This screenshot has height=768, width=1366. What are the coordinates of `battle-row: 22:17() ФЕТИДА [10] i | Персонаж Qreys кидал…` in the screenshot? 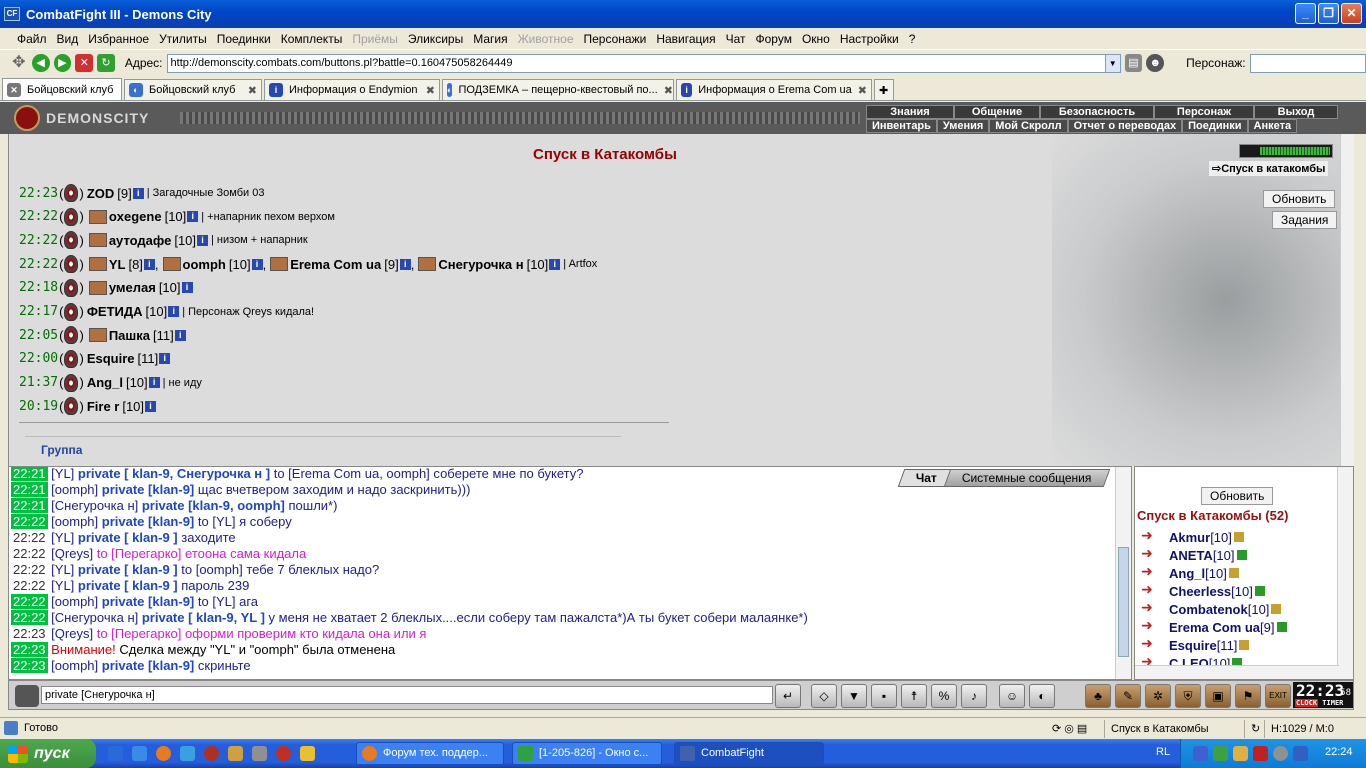 It's located at (166, 312).